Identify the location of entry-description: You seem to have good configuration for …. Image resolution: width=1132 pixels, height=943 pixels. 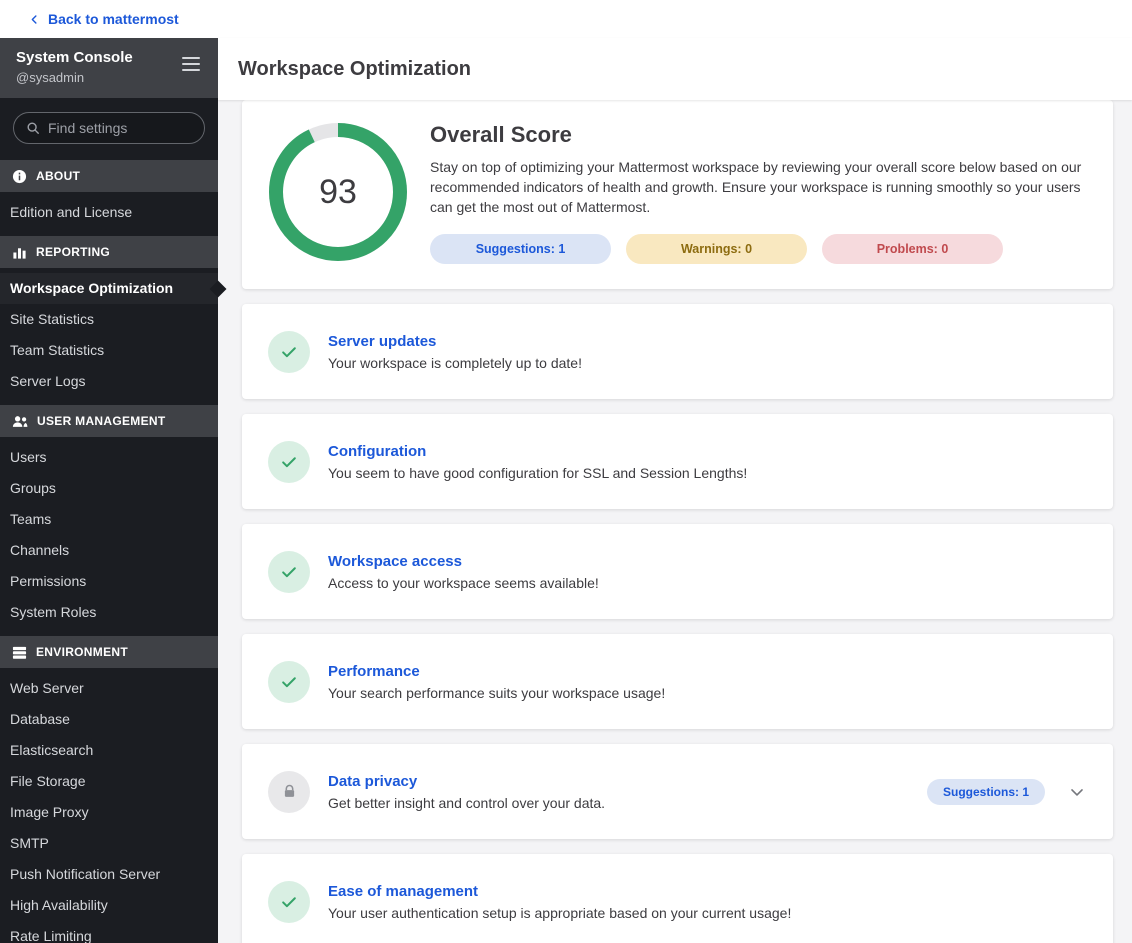
(538, 472).